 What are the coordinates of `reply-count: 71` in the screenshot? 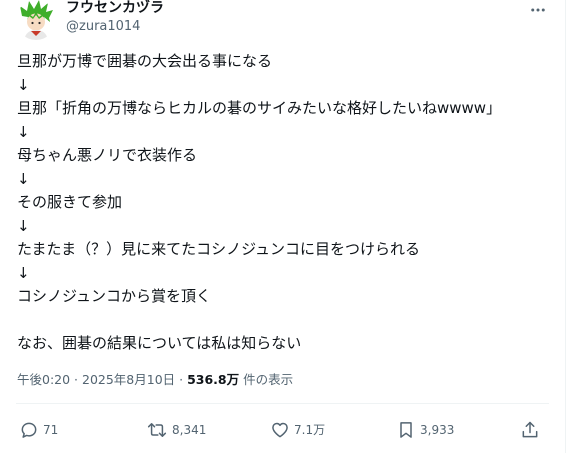 It's located at (51, 430).